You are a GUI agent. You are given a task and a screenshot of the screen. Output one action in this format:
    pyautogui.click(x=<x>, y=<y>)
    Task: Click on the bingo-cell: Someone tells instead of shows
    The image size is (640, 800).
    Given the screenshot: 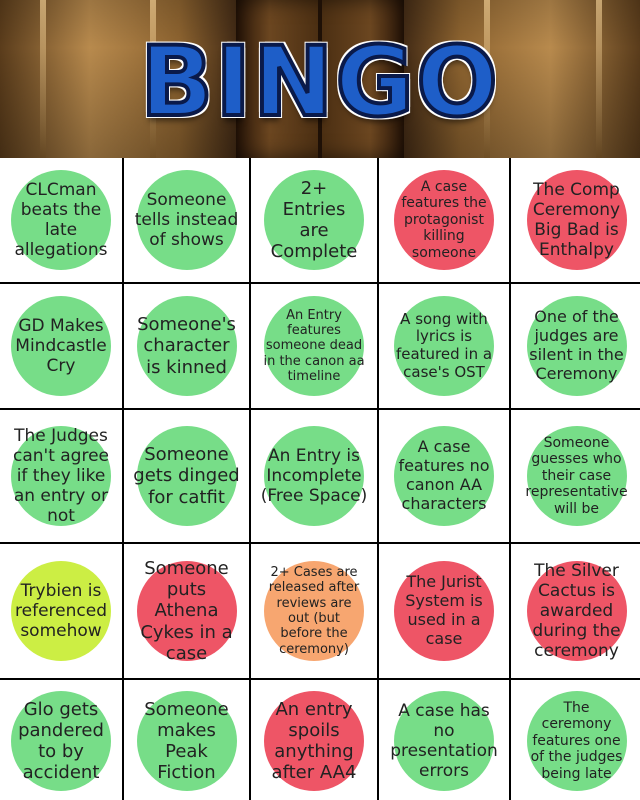 What is the action you would take?
    pyautogui.click(x=186, y=220)
    